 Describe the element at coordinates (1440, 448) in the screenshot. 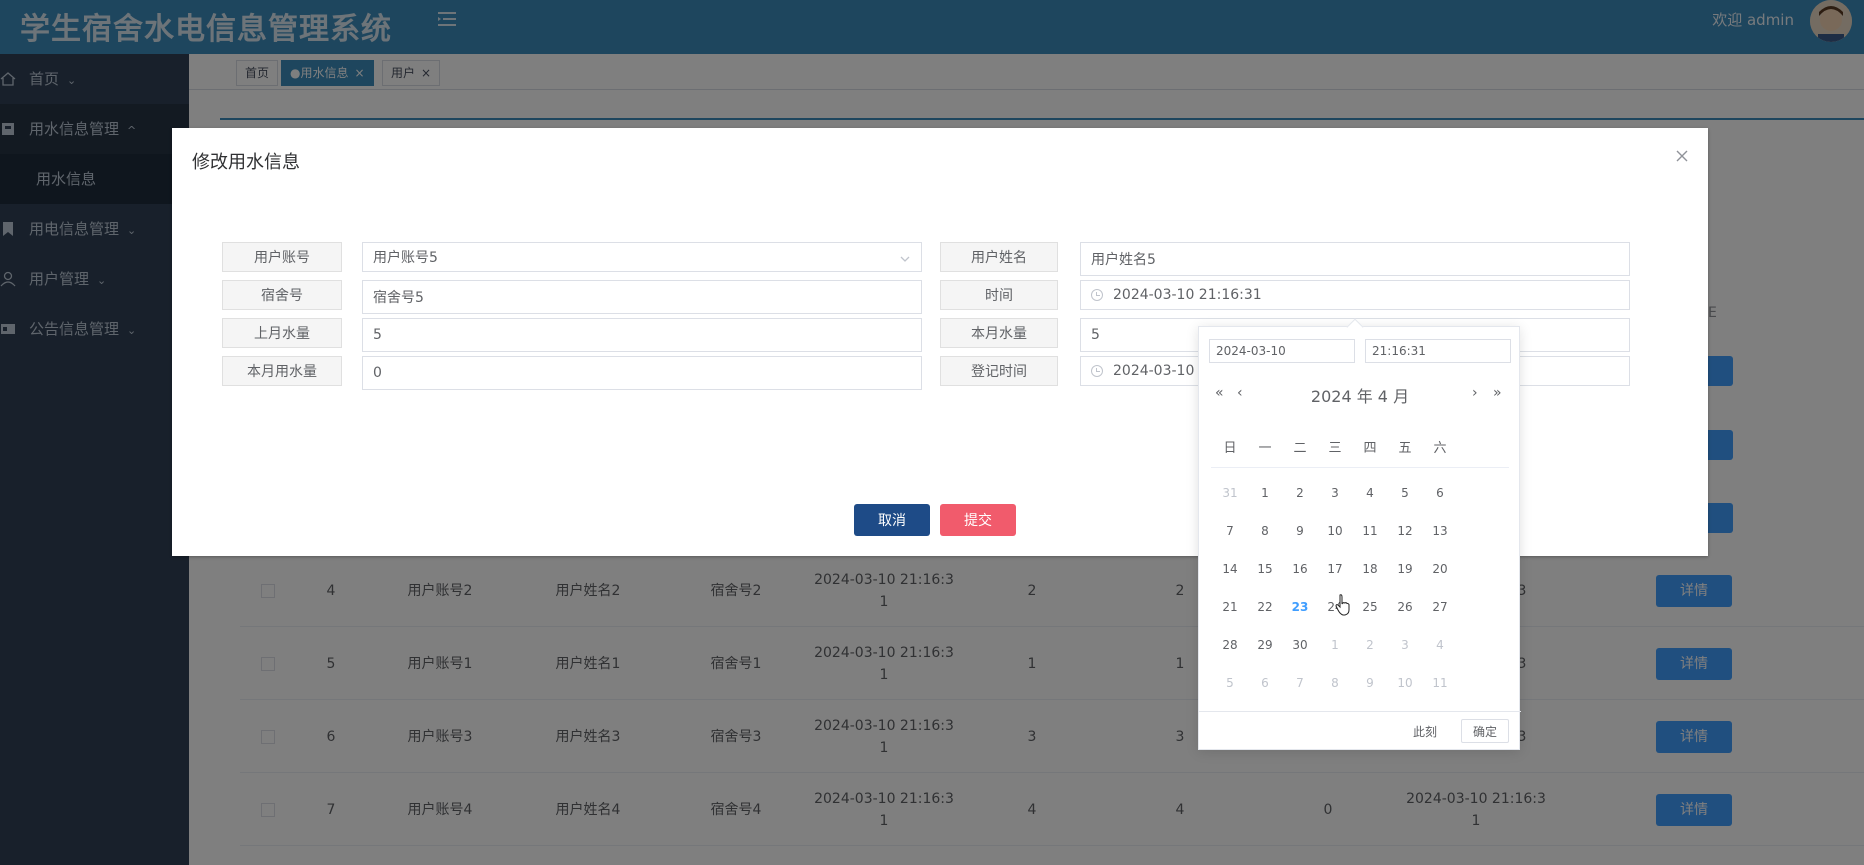

I see `weekday-label: 六` at that location.